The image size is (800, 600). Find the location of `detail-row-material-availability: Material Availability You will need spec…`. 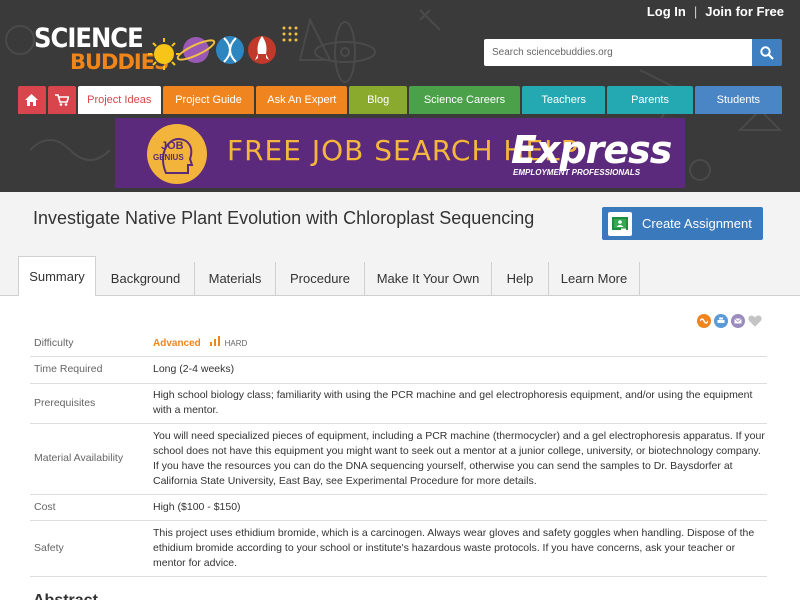

detail-row-material-availability: Material Availability You will need spec… is located at coordinates (398, 459).